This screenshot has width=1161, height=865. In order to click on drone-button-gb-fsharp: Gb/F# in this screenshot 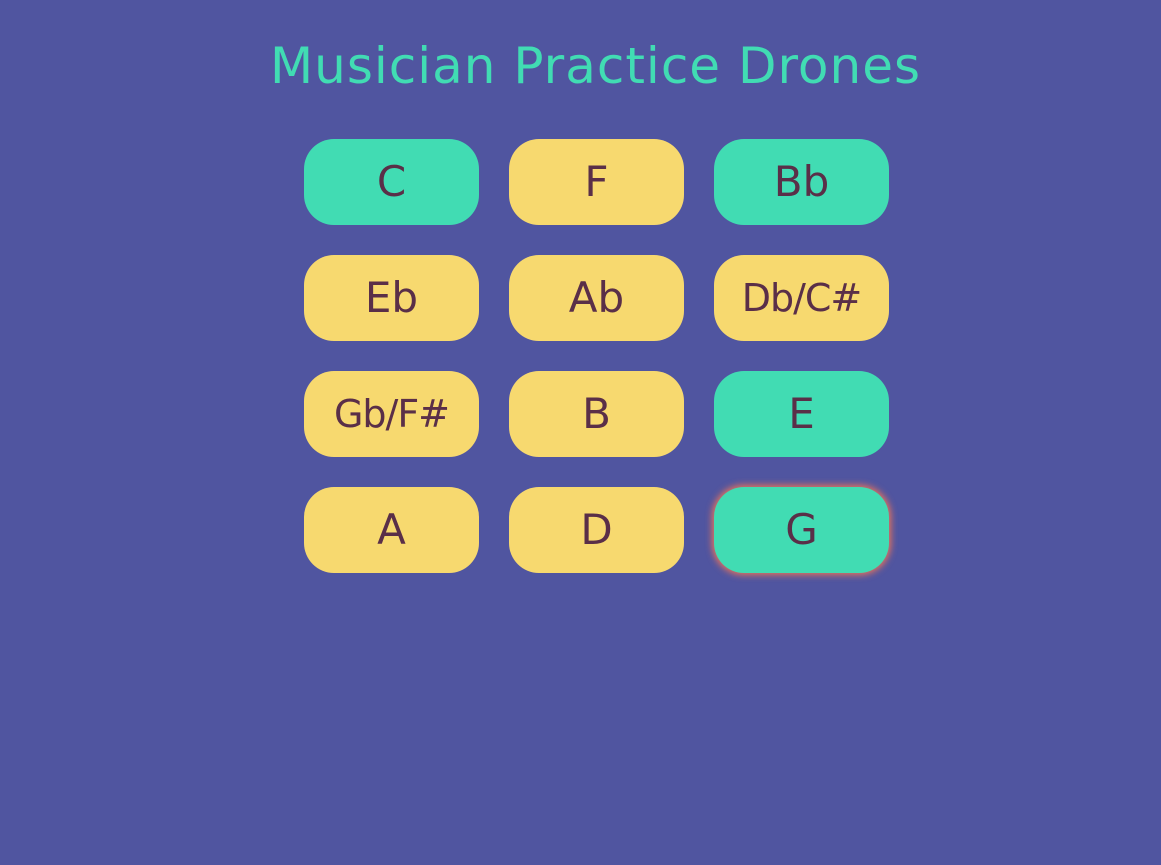, I will do `click(391, 414)`.